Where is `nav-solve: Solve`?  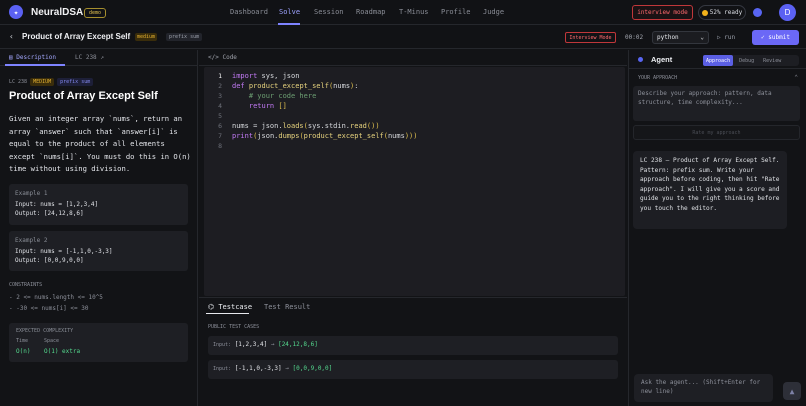 nav-solve: Solve is located at coordinates (289, 12).